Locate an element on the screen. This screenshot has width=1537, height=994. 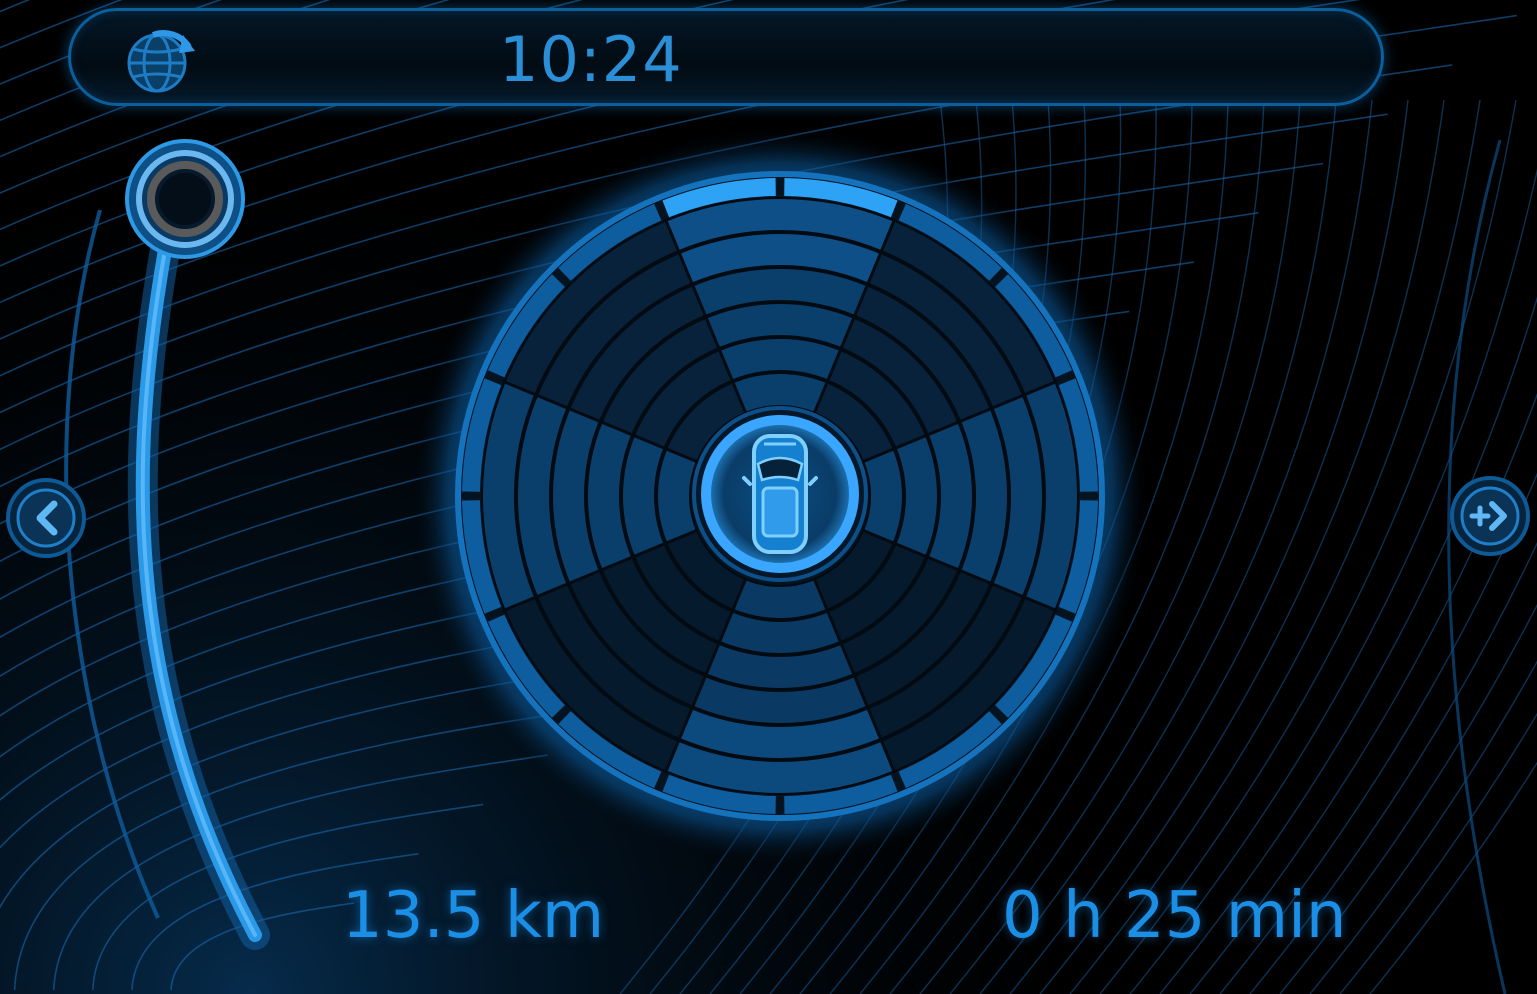
next-button is located at coordinates (1490, 516).